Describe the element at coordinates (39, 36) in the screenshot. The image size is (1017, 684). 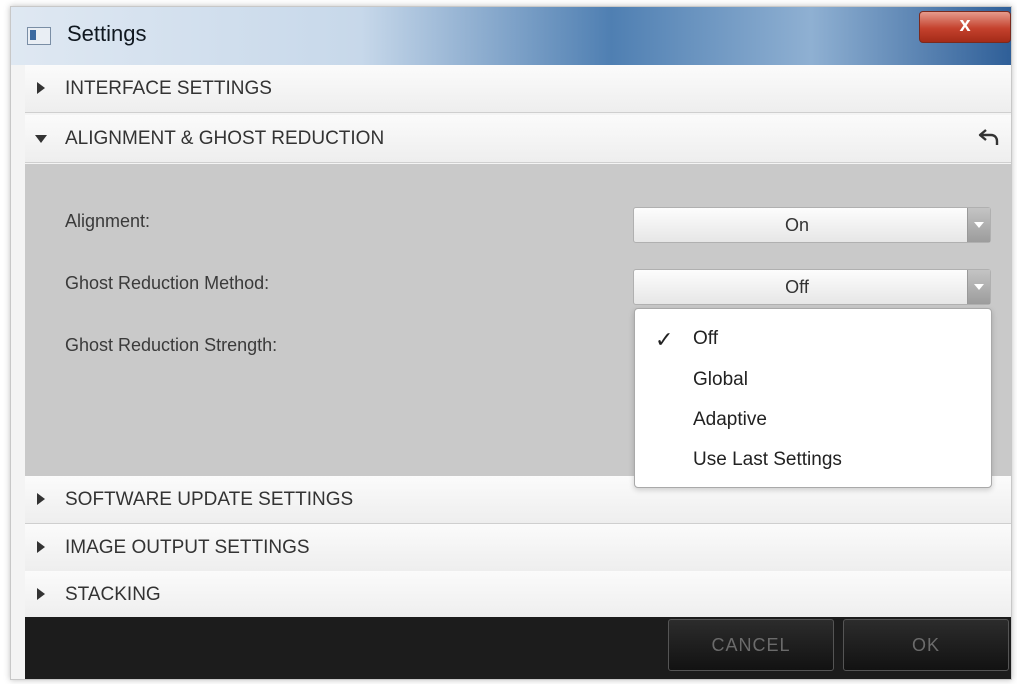
I see `app-icon` at that location.